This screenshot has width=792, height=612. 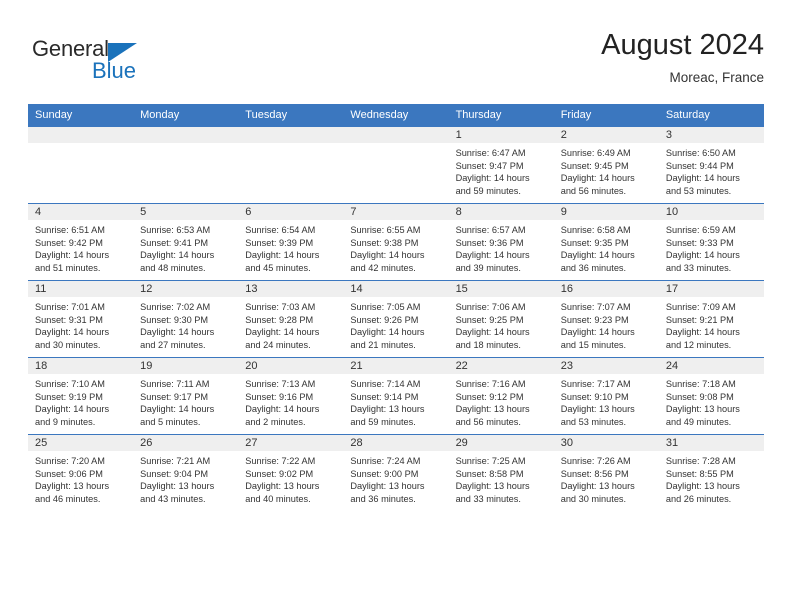 I want to click on daylight-text-line2: and 18 minutes., so click(x=488, y=344).